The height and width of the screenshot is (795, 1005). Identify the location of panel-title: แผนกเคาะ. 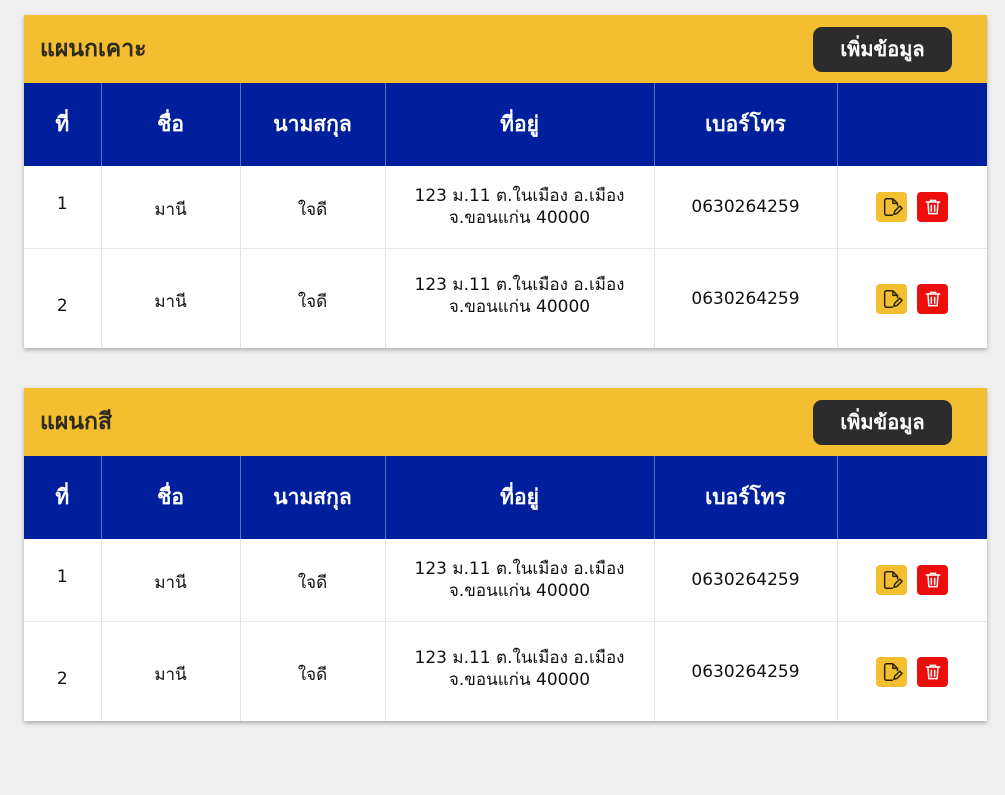
(93, 49).